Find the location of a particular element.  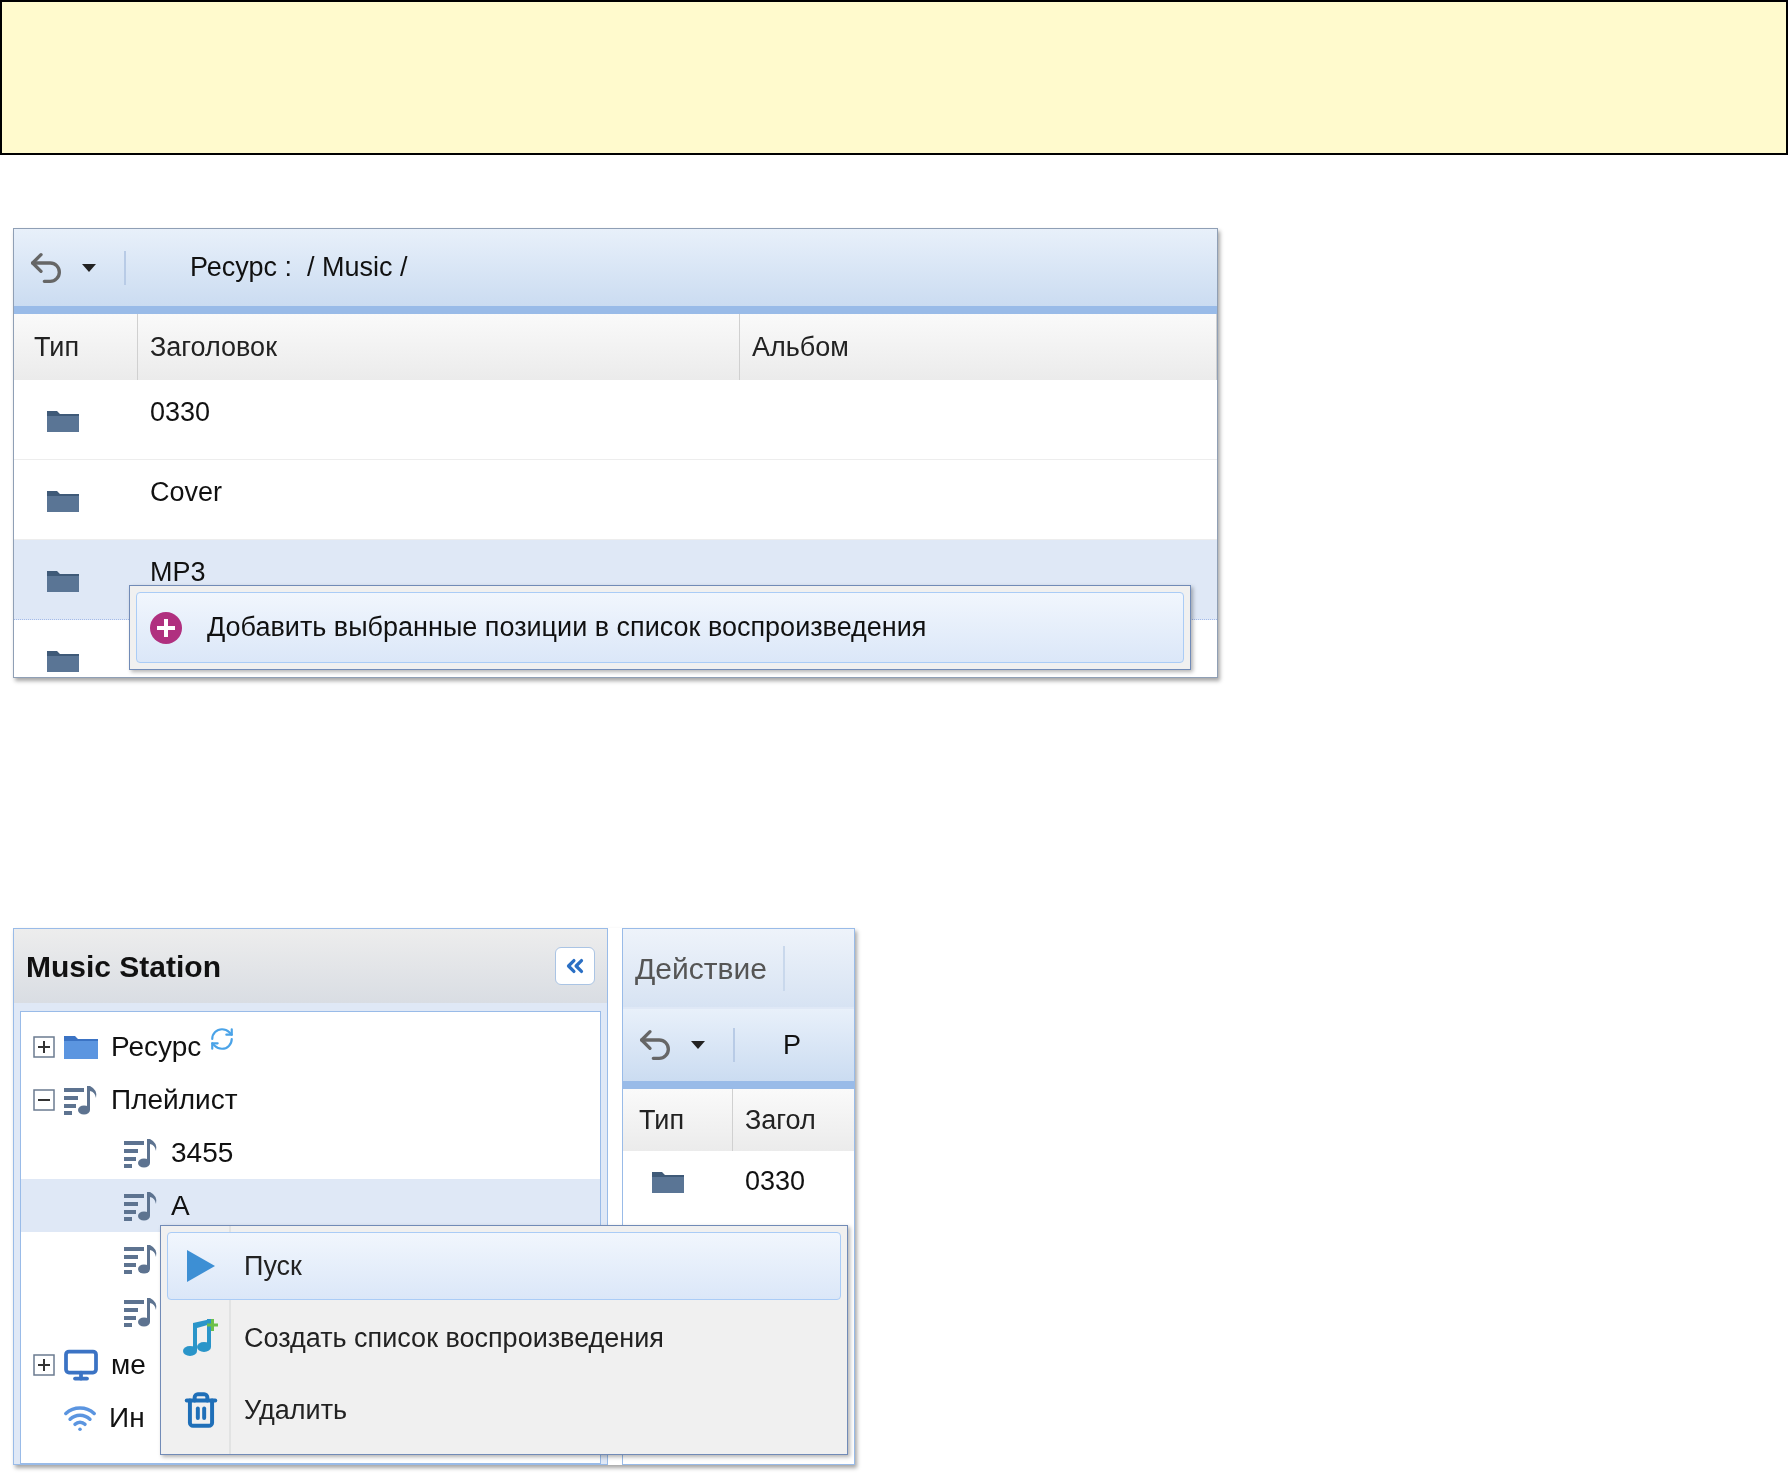

panel-title: Music Station is located at coordinates (123, 966).